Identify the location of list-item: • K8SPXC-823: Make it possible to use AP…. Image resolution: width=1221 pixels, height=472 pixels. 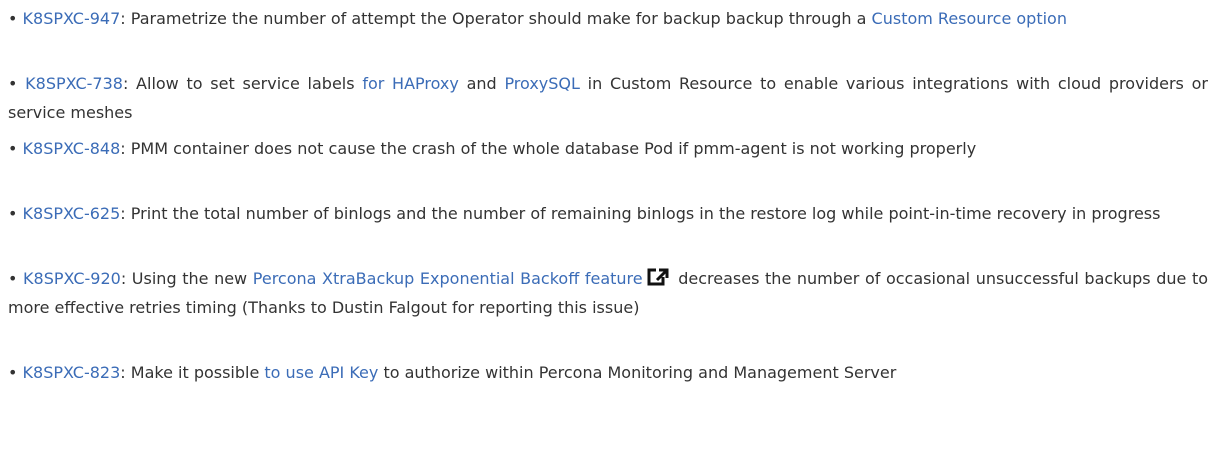
(608, 372).